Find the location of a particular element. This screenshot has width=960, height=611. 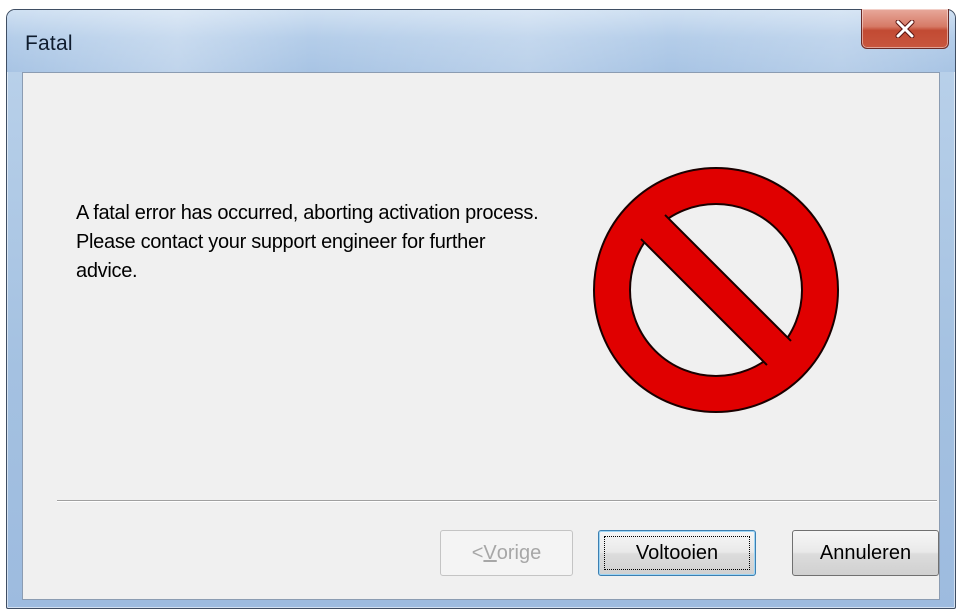

cancel-button: Annuleren is located at coordinates (865, 553).